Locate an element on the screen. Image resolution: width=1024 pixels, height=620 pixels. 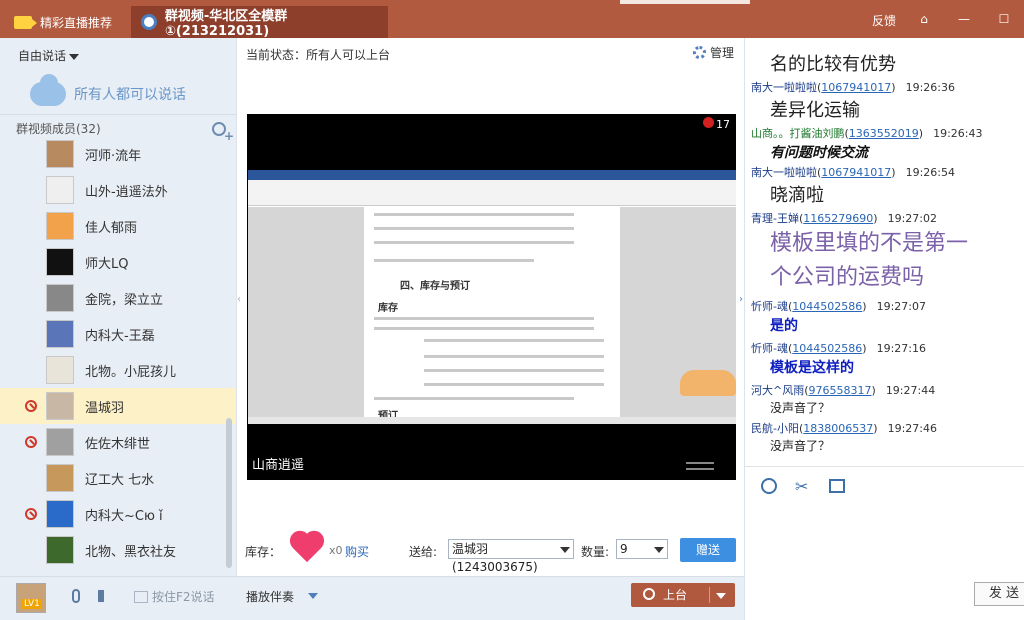
member-item: 温城羽 is located at coordinates (118, 406).